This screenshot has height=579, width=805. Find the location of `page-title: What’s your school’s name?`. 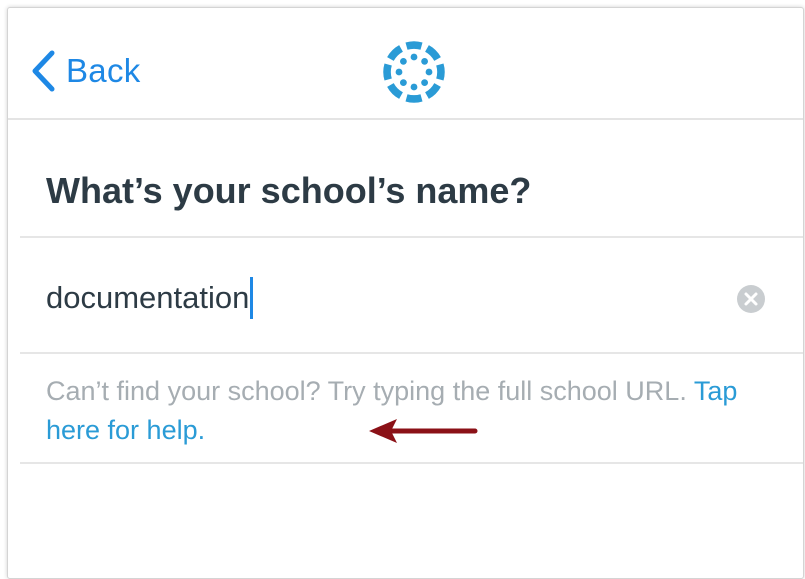

page-title: What’s your school’s name? is located at coordinates (289, 190).